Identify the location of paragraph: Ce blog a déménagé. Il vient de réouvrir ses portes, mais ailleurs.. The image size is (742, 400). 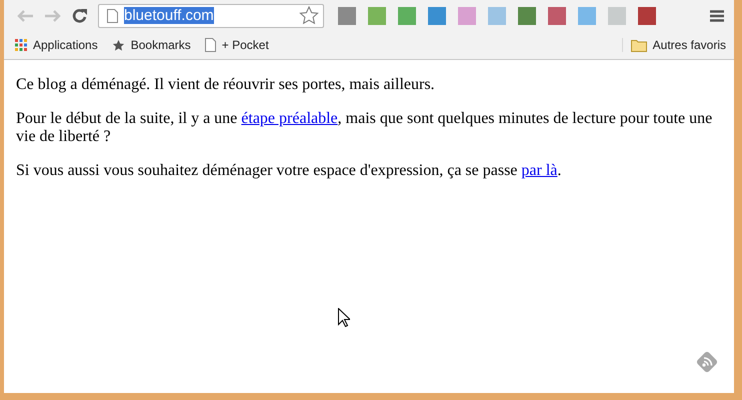
(226, 85).